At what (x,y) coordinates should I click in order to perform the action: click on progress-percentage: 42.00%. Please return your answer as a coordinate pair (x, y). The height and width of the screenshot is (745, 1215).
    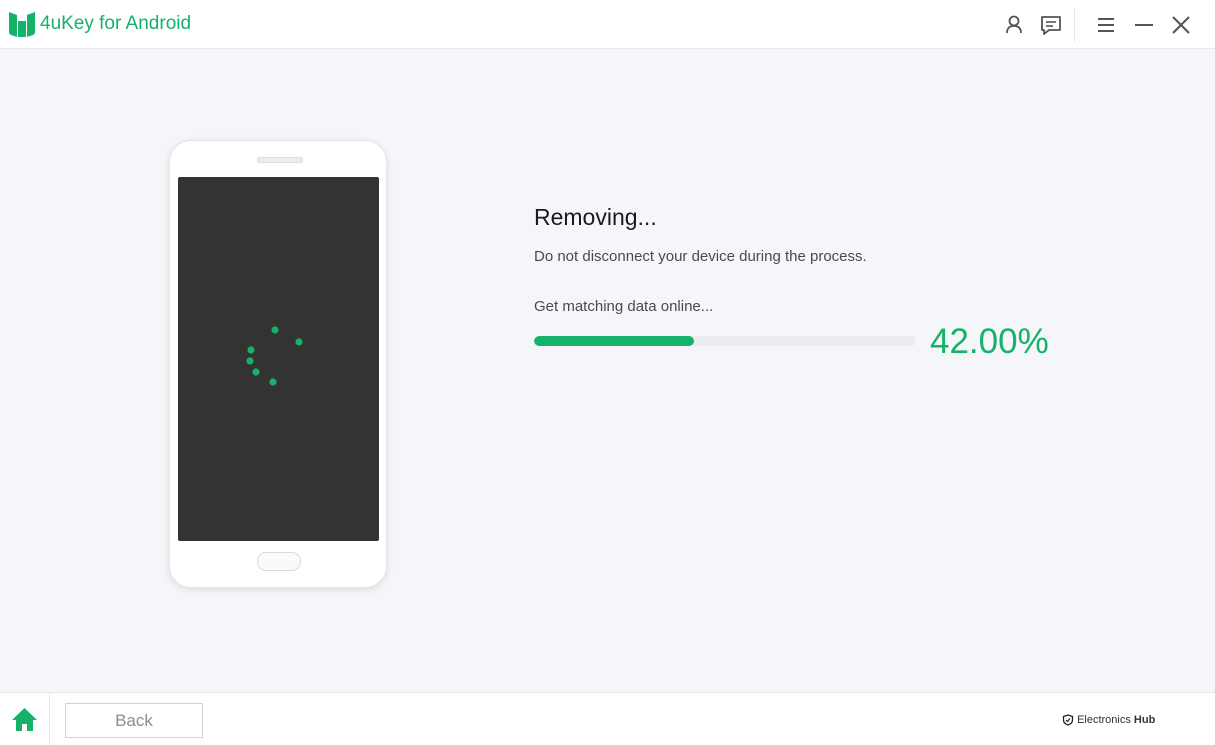
    Looking at the image, I should click on (989, 341).